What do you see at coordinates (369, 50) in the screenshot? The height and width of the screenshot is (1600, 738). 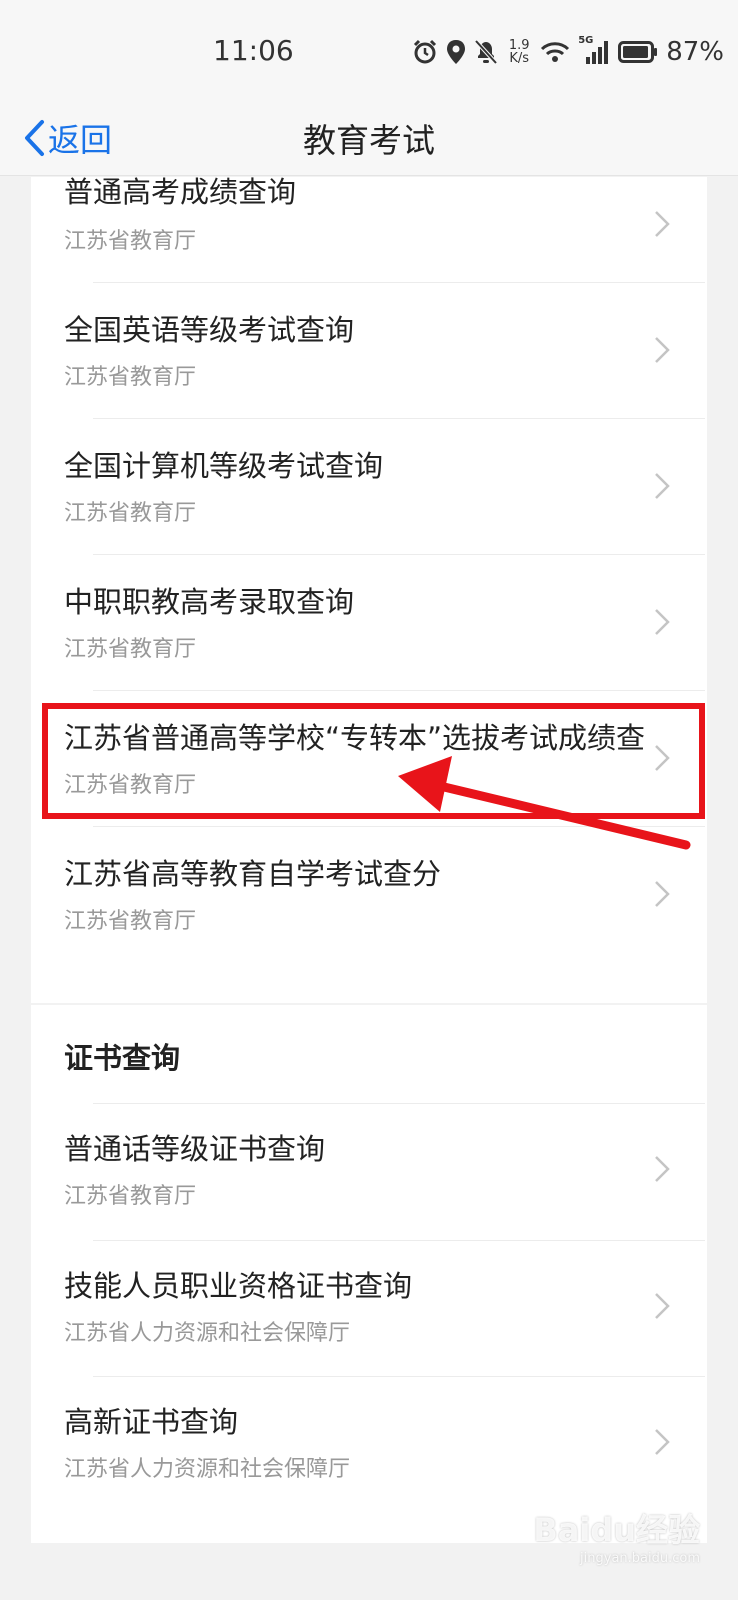 I see `status-bar: 11:06 1.9 K/s 5G 87%` at bounding box center [369, 50].